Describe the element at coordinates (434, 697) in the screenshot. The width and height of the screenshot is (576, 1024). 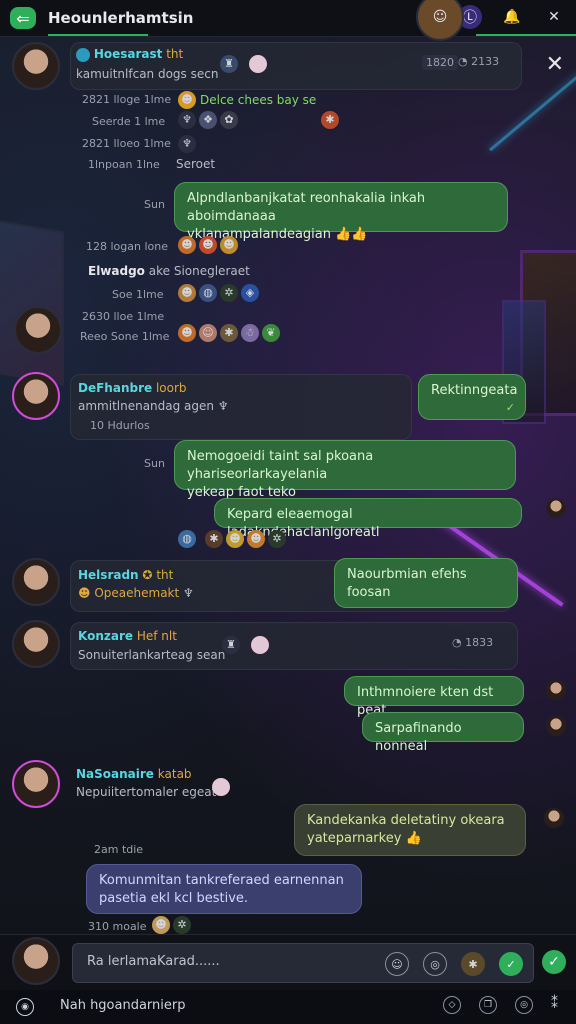
I see `message-bubble: Inthmnoiere kten dst peat` at that location.